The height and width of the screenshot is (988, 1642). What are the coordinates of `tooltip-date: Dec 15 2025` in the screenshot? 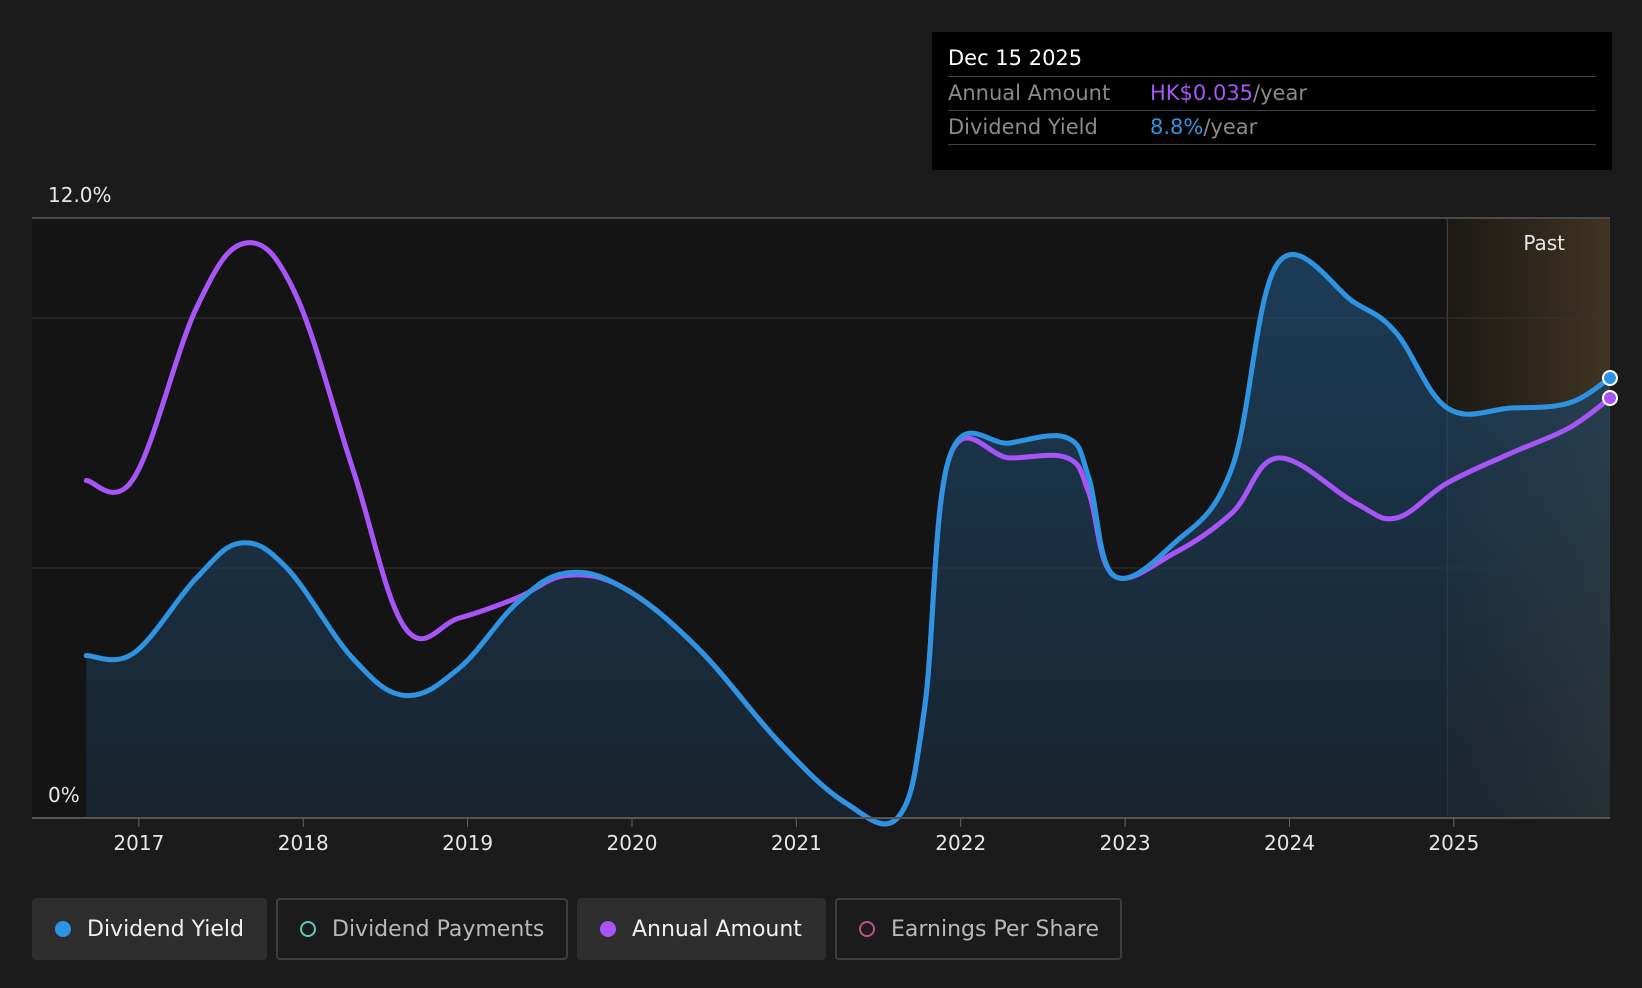 It's located at (1272, 60).